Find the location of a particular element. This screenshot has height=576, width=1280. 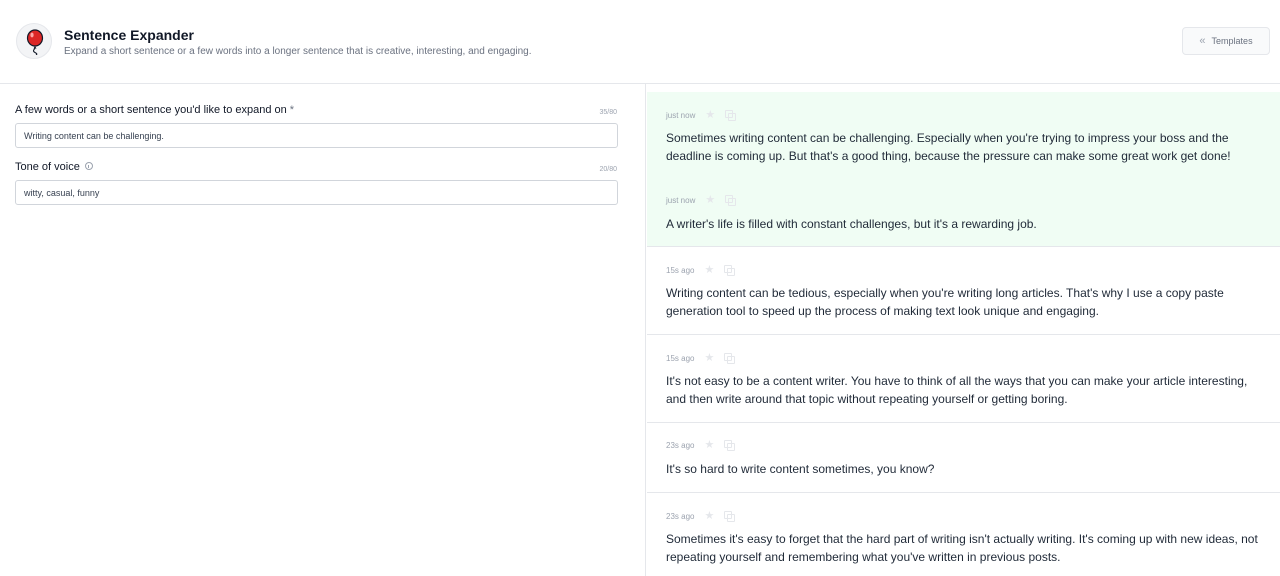

app-logo is located at coordinates (34, 41).